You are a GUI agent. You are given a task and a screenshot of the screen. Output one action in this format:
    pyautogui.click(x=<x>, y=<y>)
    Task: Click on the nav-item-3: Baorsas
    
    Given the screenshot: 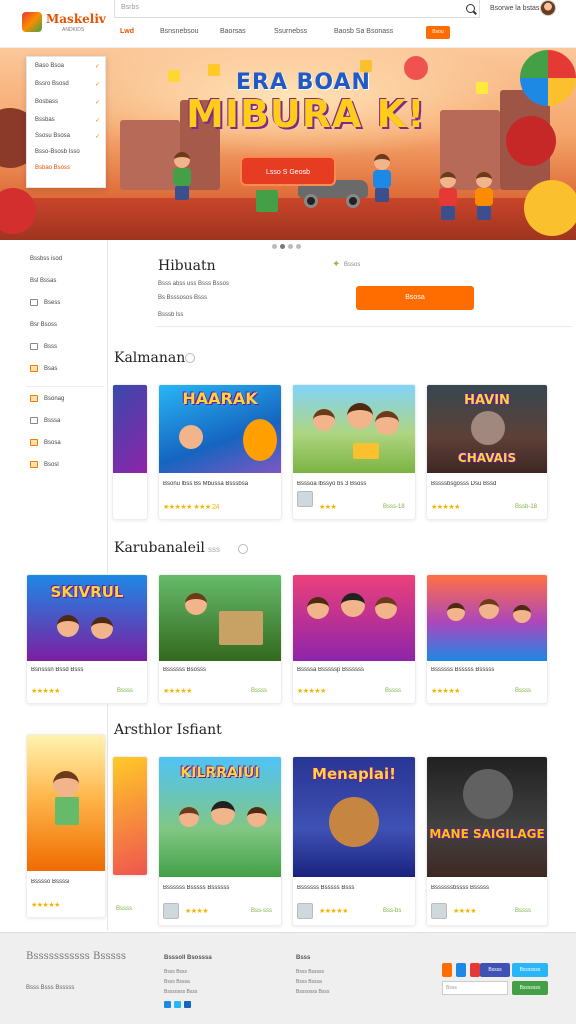 What is the action you would take?
    pyautogui.click(x=233, y=31)
    